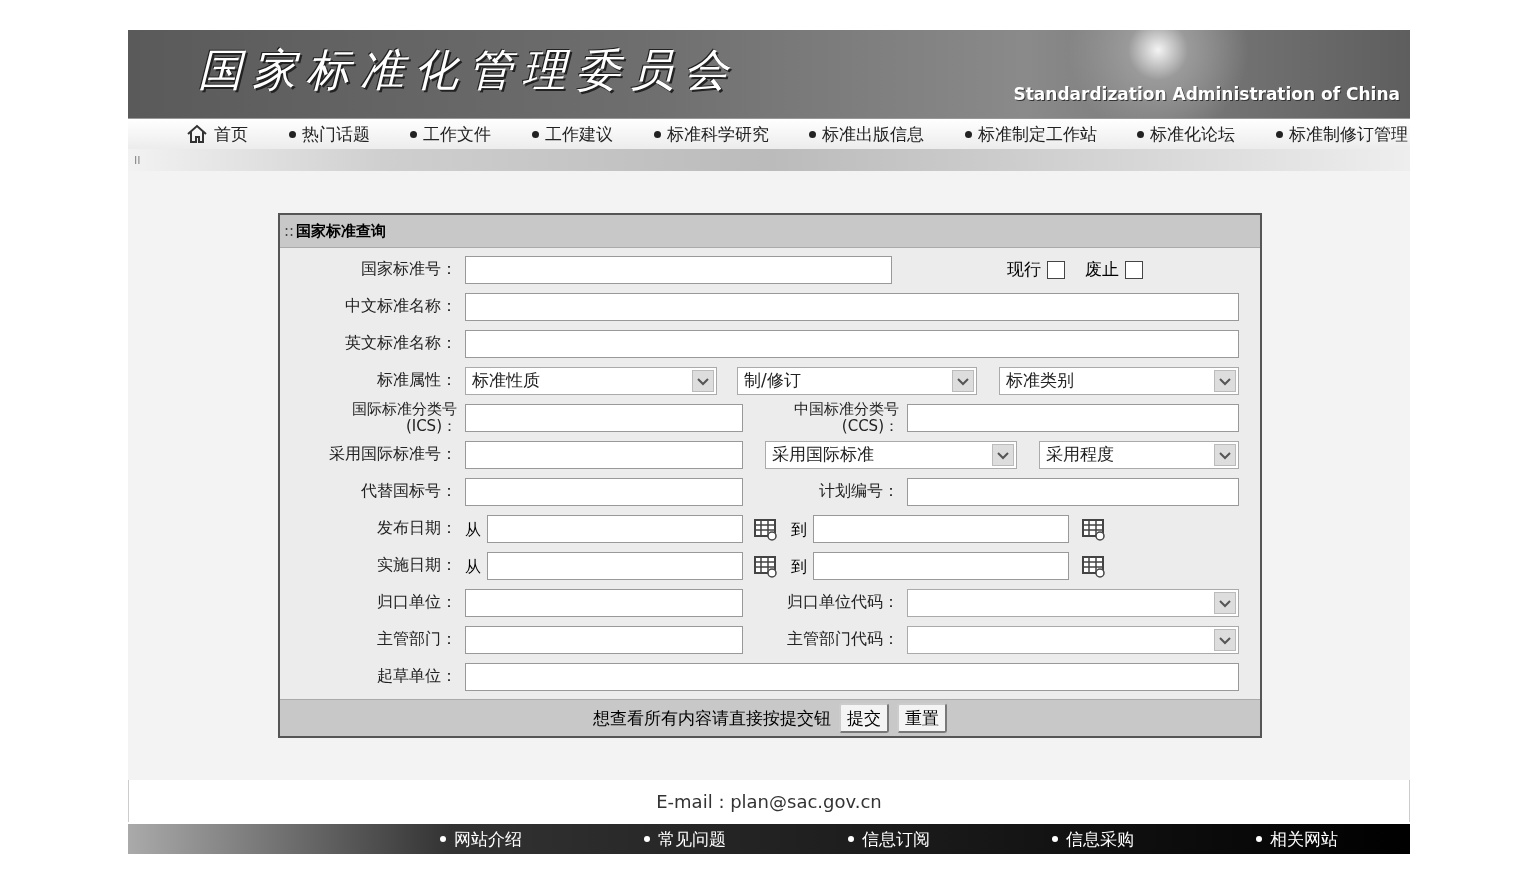 This screenshot has height=882, width=1536. Describe the element at coordinates (1304, 839) in the screenshot. I see `footer-link: 相关网站` at that location.